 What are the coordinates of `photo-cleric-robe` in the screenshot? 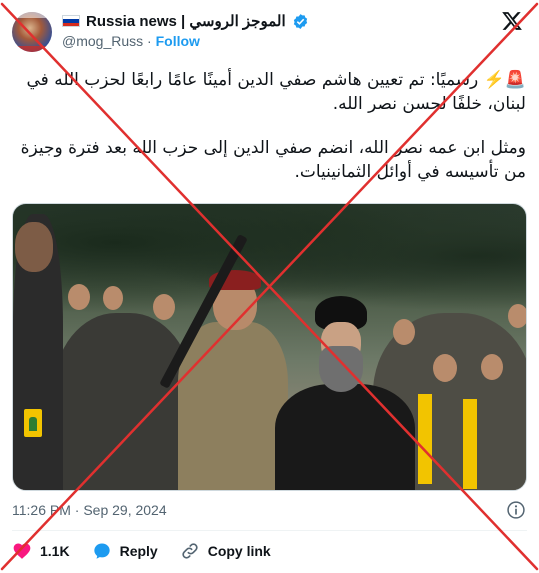 It's located at (345, 437).